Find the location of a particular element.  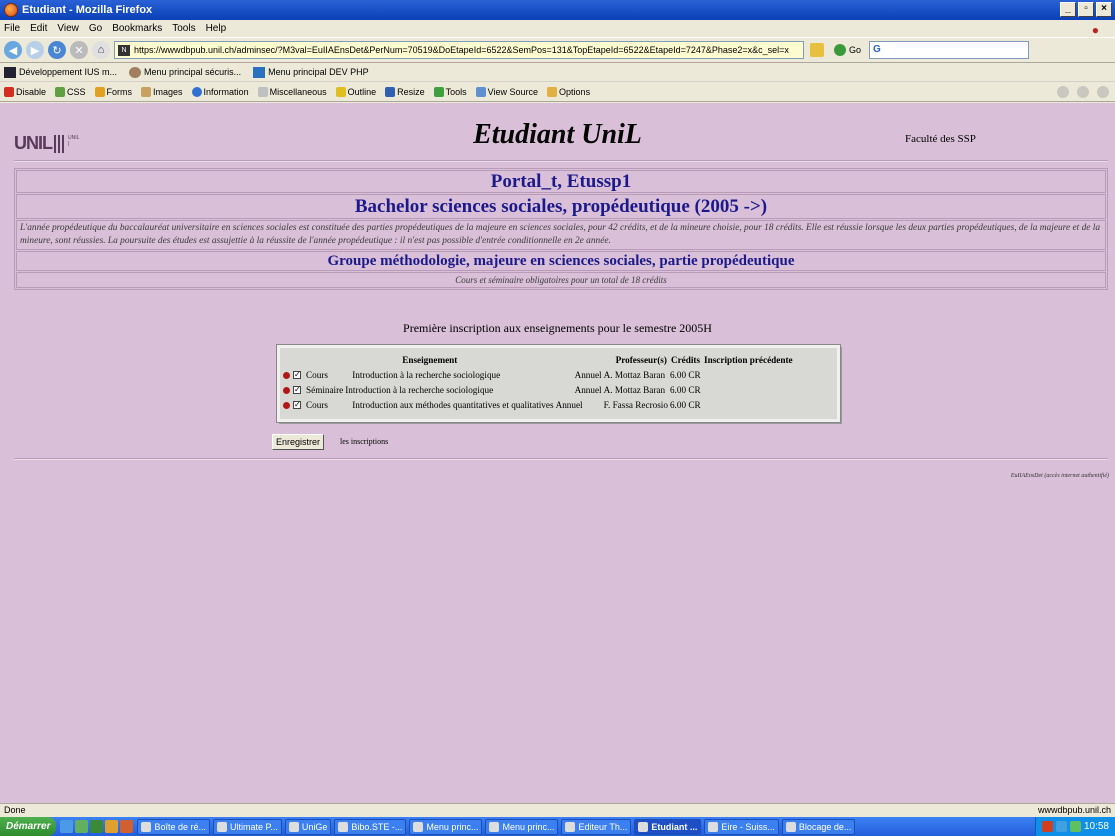

menu-go: Go is located at coordinates (95, 28).